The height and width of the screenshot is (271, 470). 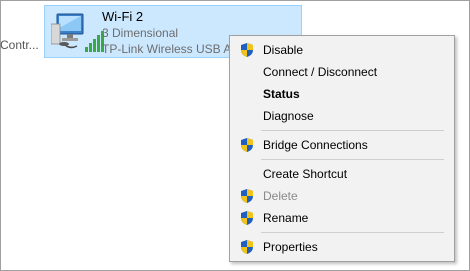 I want to click on menu-item-label: Create Shortcut, so click(x=305, y=174).